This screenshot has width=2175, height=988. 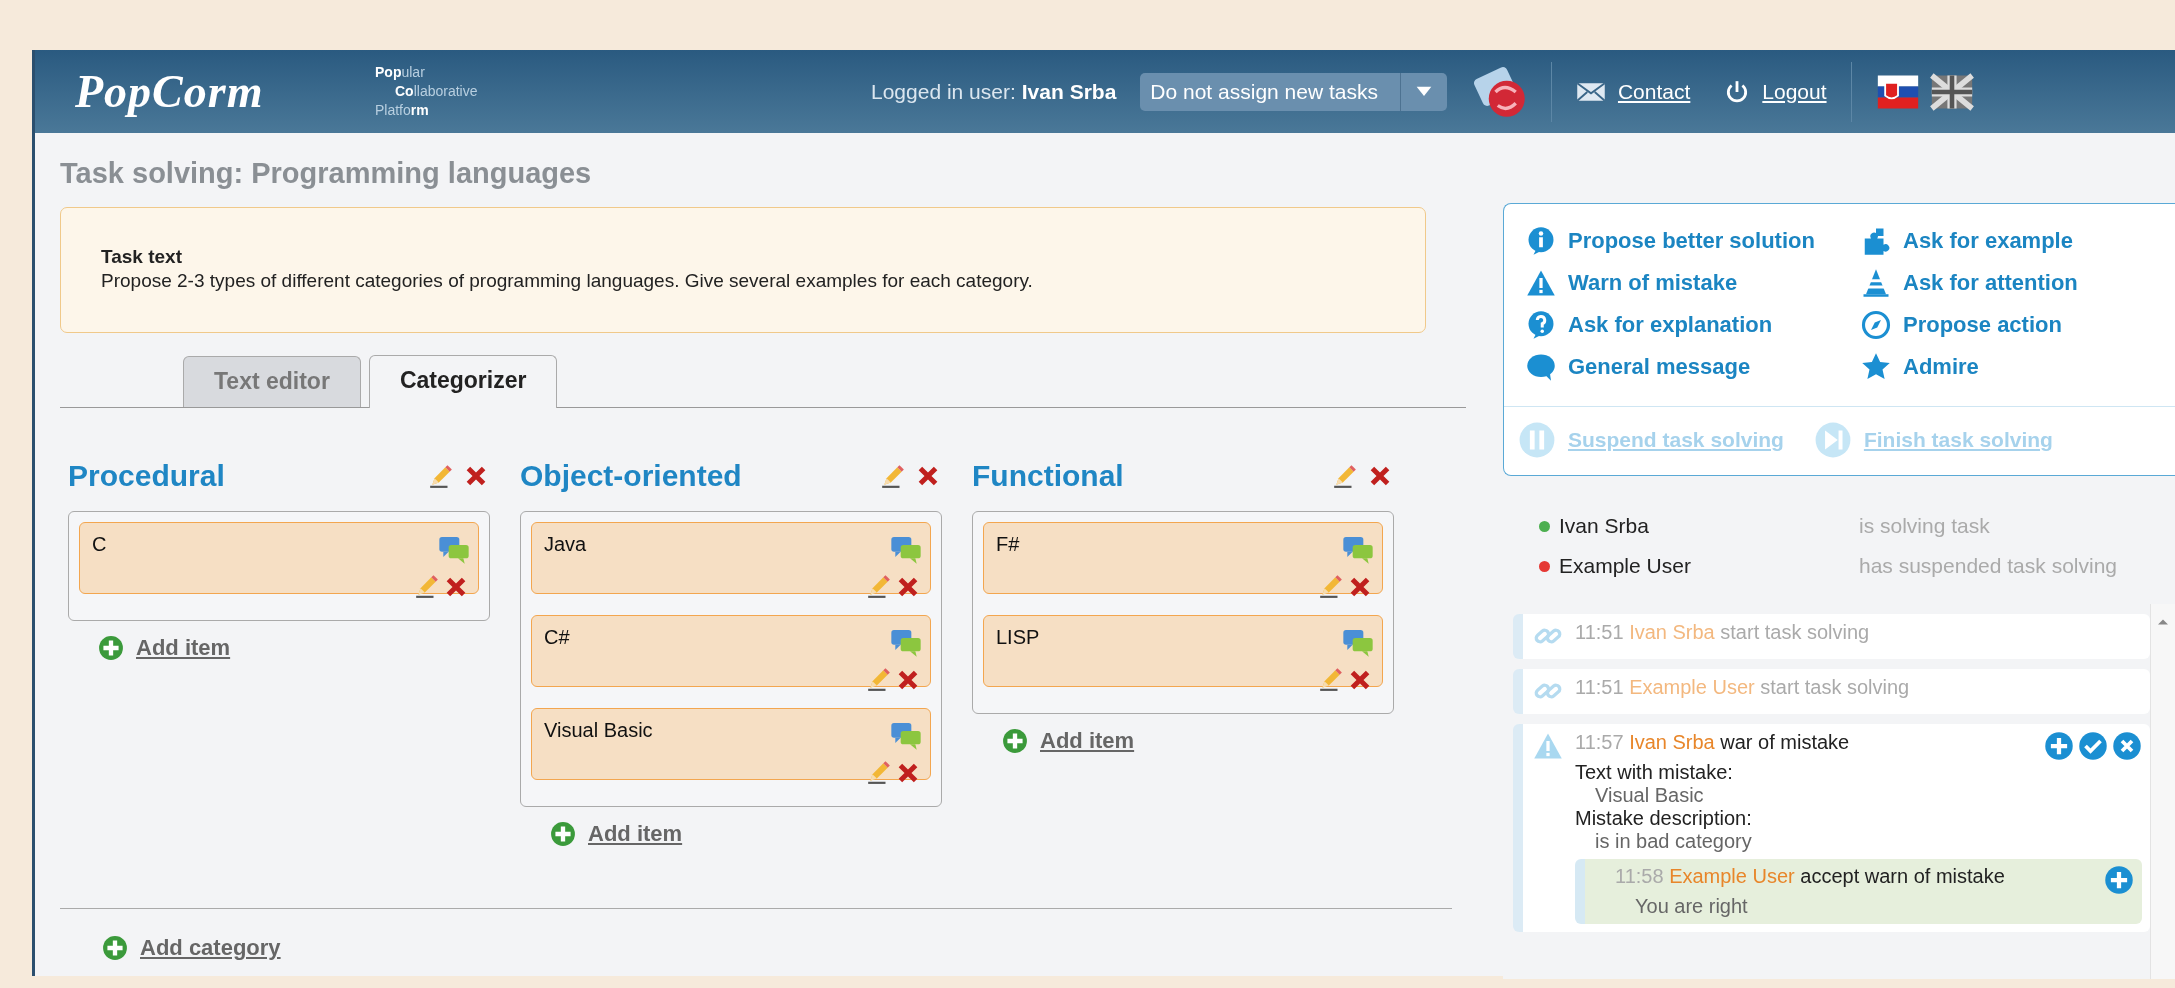 What do you see at coordinates (1537, 440) in the screenshot?
I see `pause-icon` at bounding box center [1537, 440].